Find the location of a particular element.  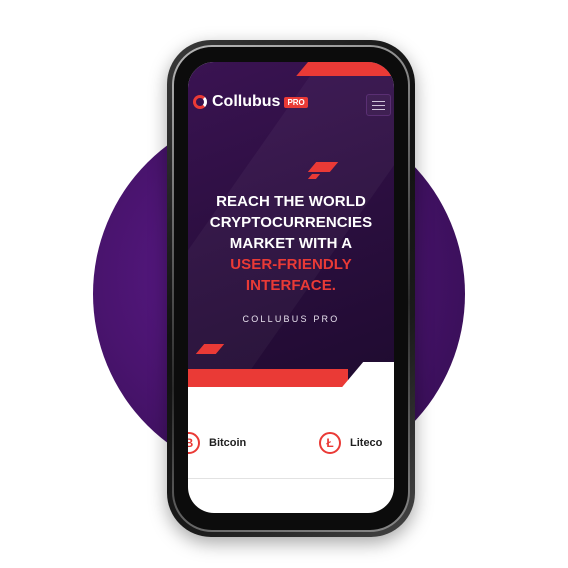

hero-subtitle: COLLUBUS PRO is located at coordinates (291, 319).